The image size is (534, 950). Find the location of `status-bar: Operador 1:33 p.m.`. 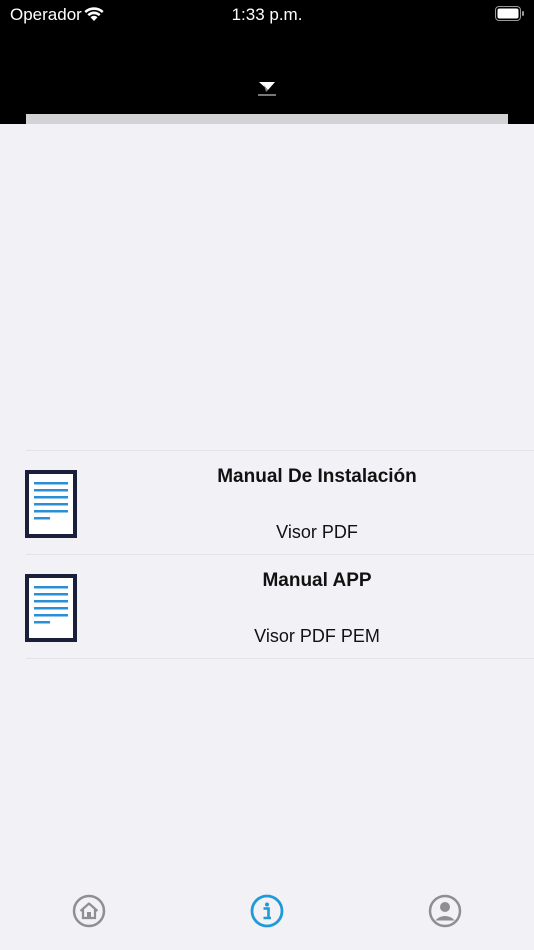

status-bar: Operador 1:33 p.m. is located at coordinates (267, 15).